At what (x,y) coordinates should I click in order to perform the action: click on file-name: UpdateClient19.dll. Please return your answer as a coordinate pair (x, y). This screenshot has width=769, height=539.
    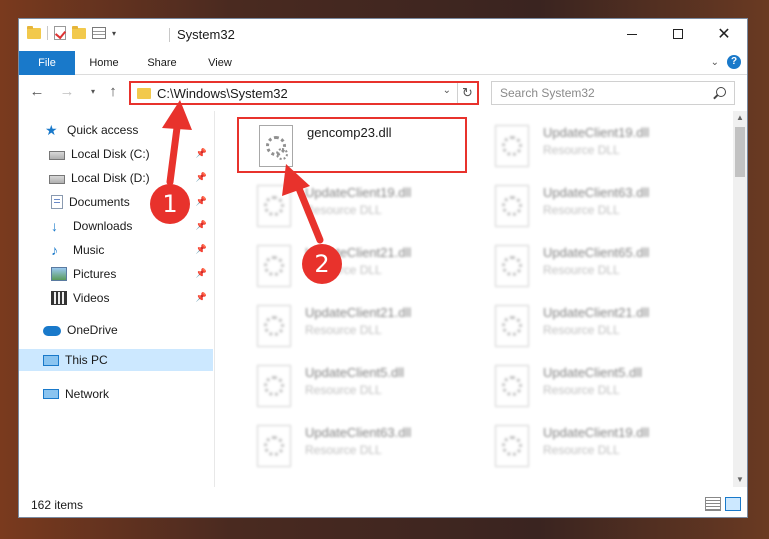
    Looking at the image, I should click on (358, 192).